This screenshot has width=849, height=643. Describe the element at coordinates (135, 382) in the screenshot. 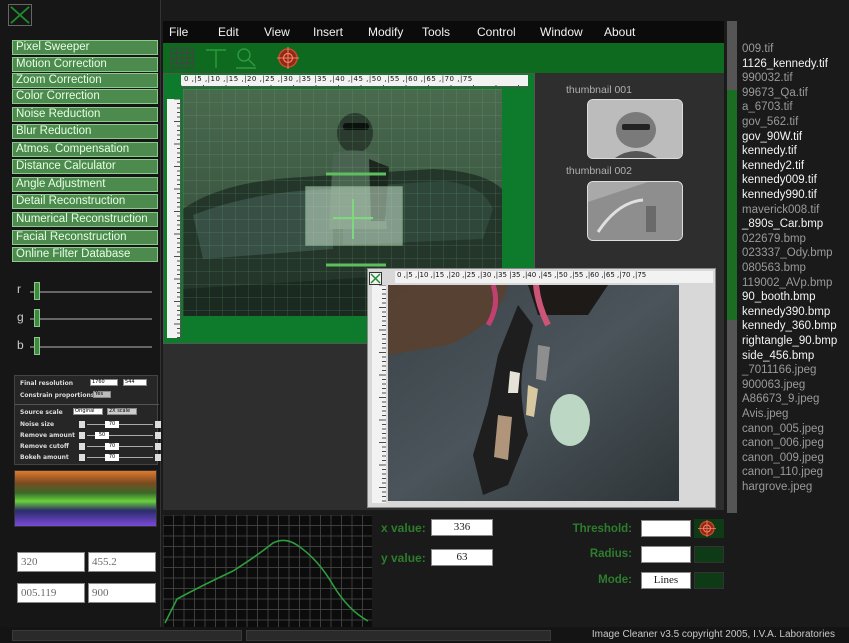

I see `final-resolution-height-field: 544` at that location.